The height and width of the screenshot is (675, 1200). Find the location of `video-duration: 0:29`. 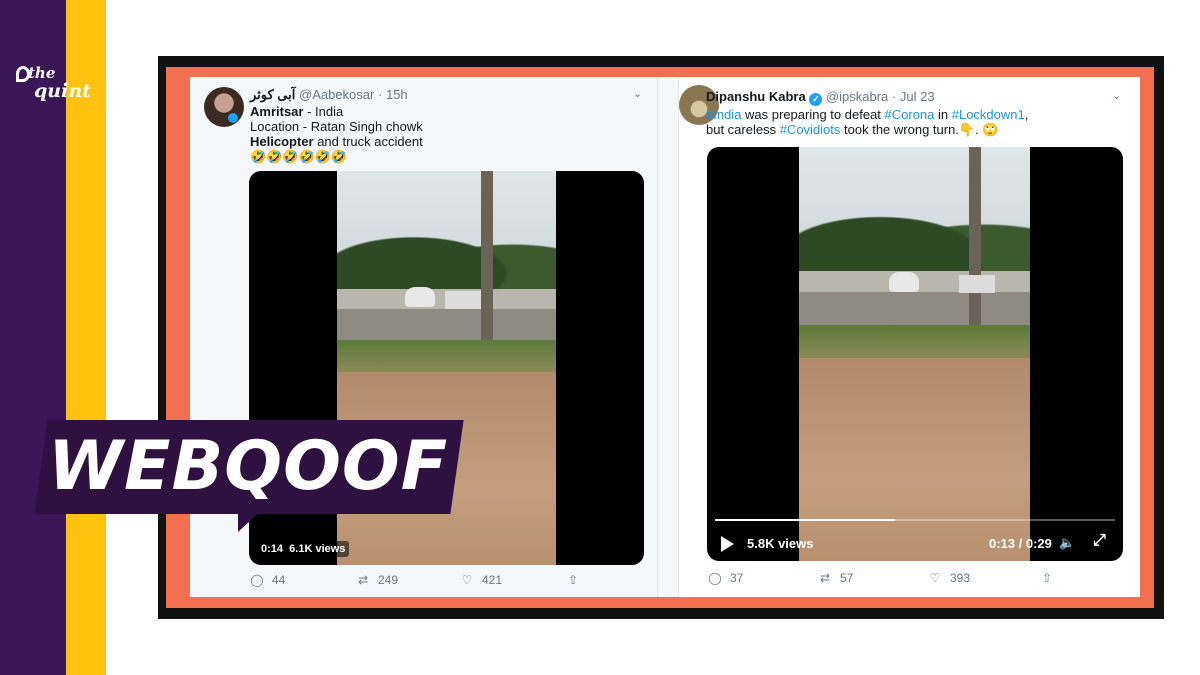

video-duration: 0:29 is located at coordinates (1038, 543).